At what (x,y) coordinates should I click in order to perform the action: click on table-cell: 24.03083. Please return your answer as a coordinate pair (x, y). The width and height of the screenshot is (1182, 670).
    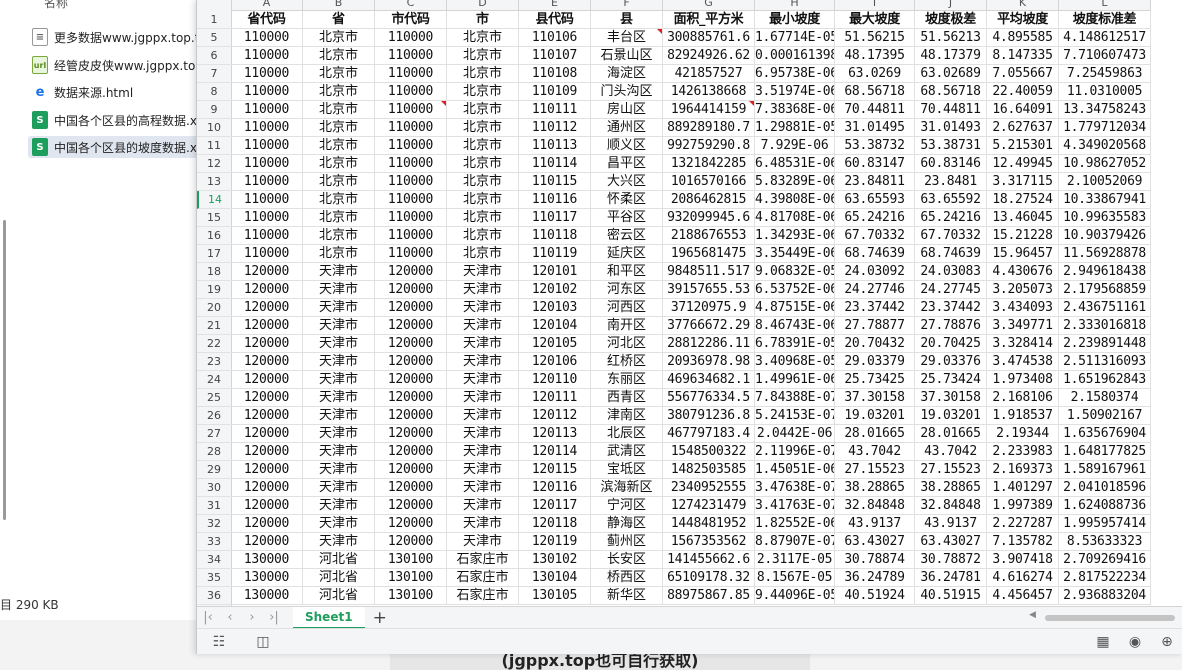
    Looking at the image, I should click on (951, 272).